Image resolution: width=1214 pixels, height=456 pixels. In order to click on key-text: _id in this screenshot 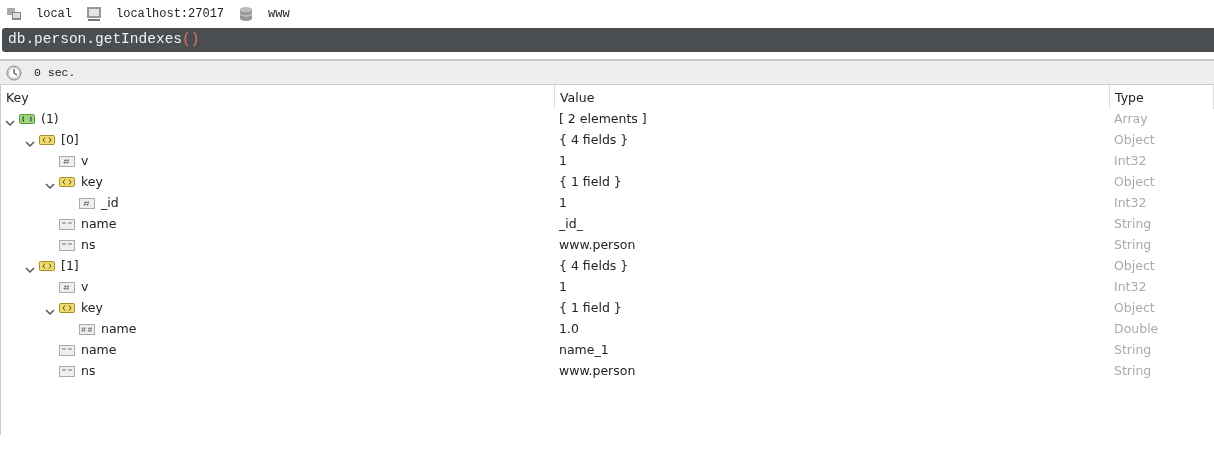, I will do `click(110, 203)`.